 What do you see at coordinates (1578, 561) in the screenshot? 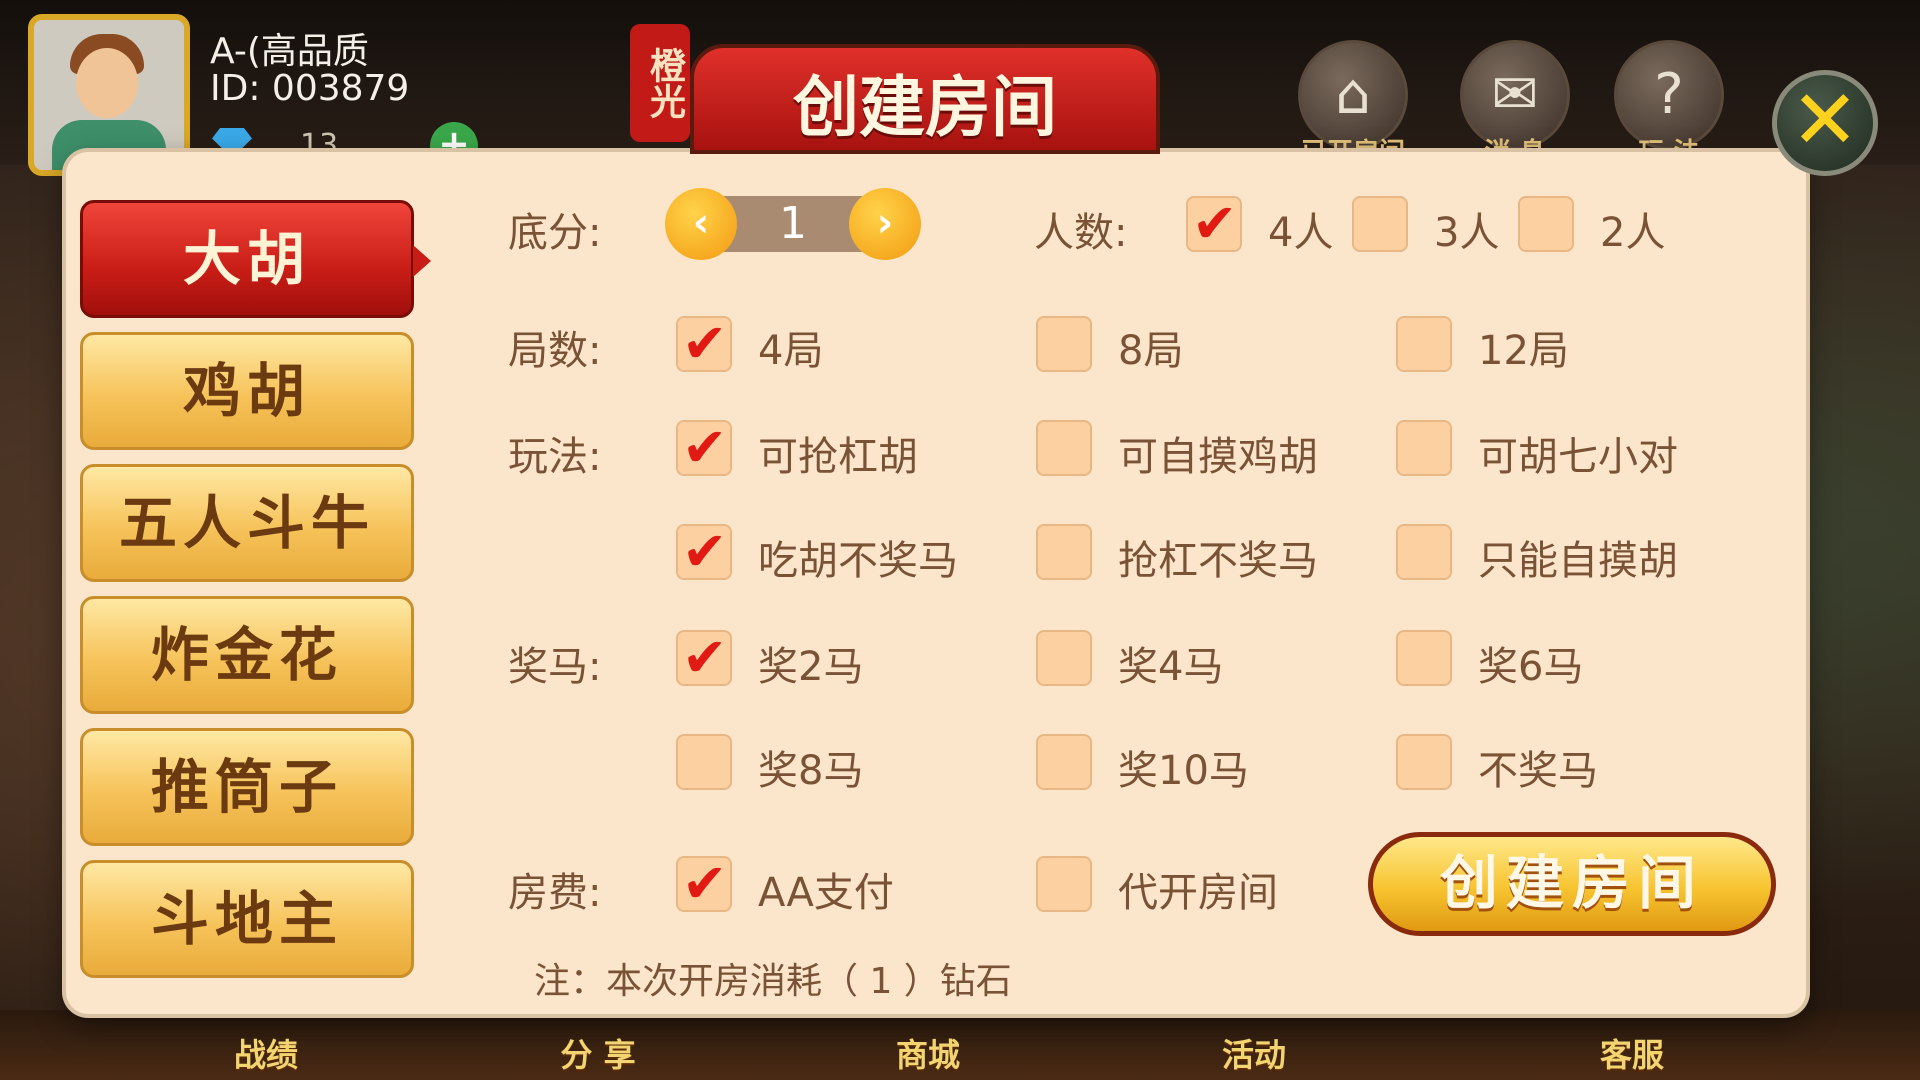
I see `option-label: 只能自摸胡` at bounding box center [1578, 561].